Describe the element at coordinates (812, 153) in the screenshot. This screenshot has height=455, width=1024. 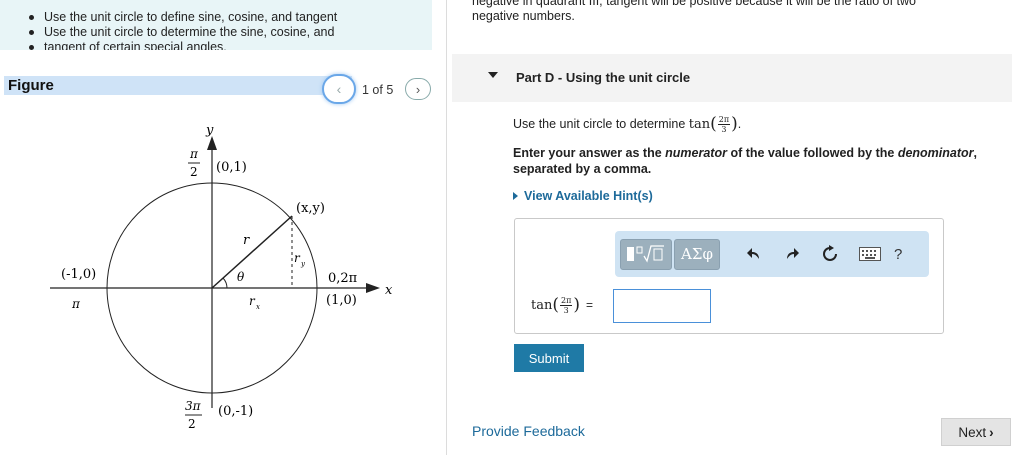
I see `instruct-text: of the value followed by the` at that location.